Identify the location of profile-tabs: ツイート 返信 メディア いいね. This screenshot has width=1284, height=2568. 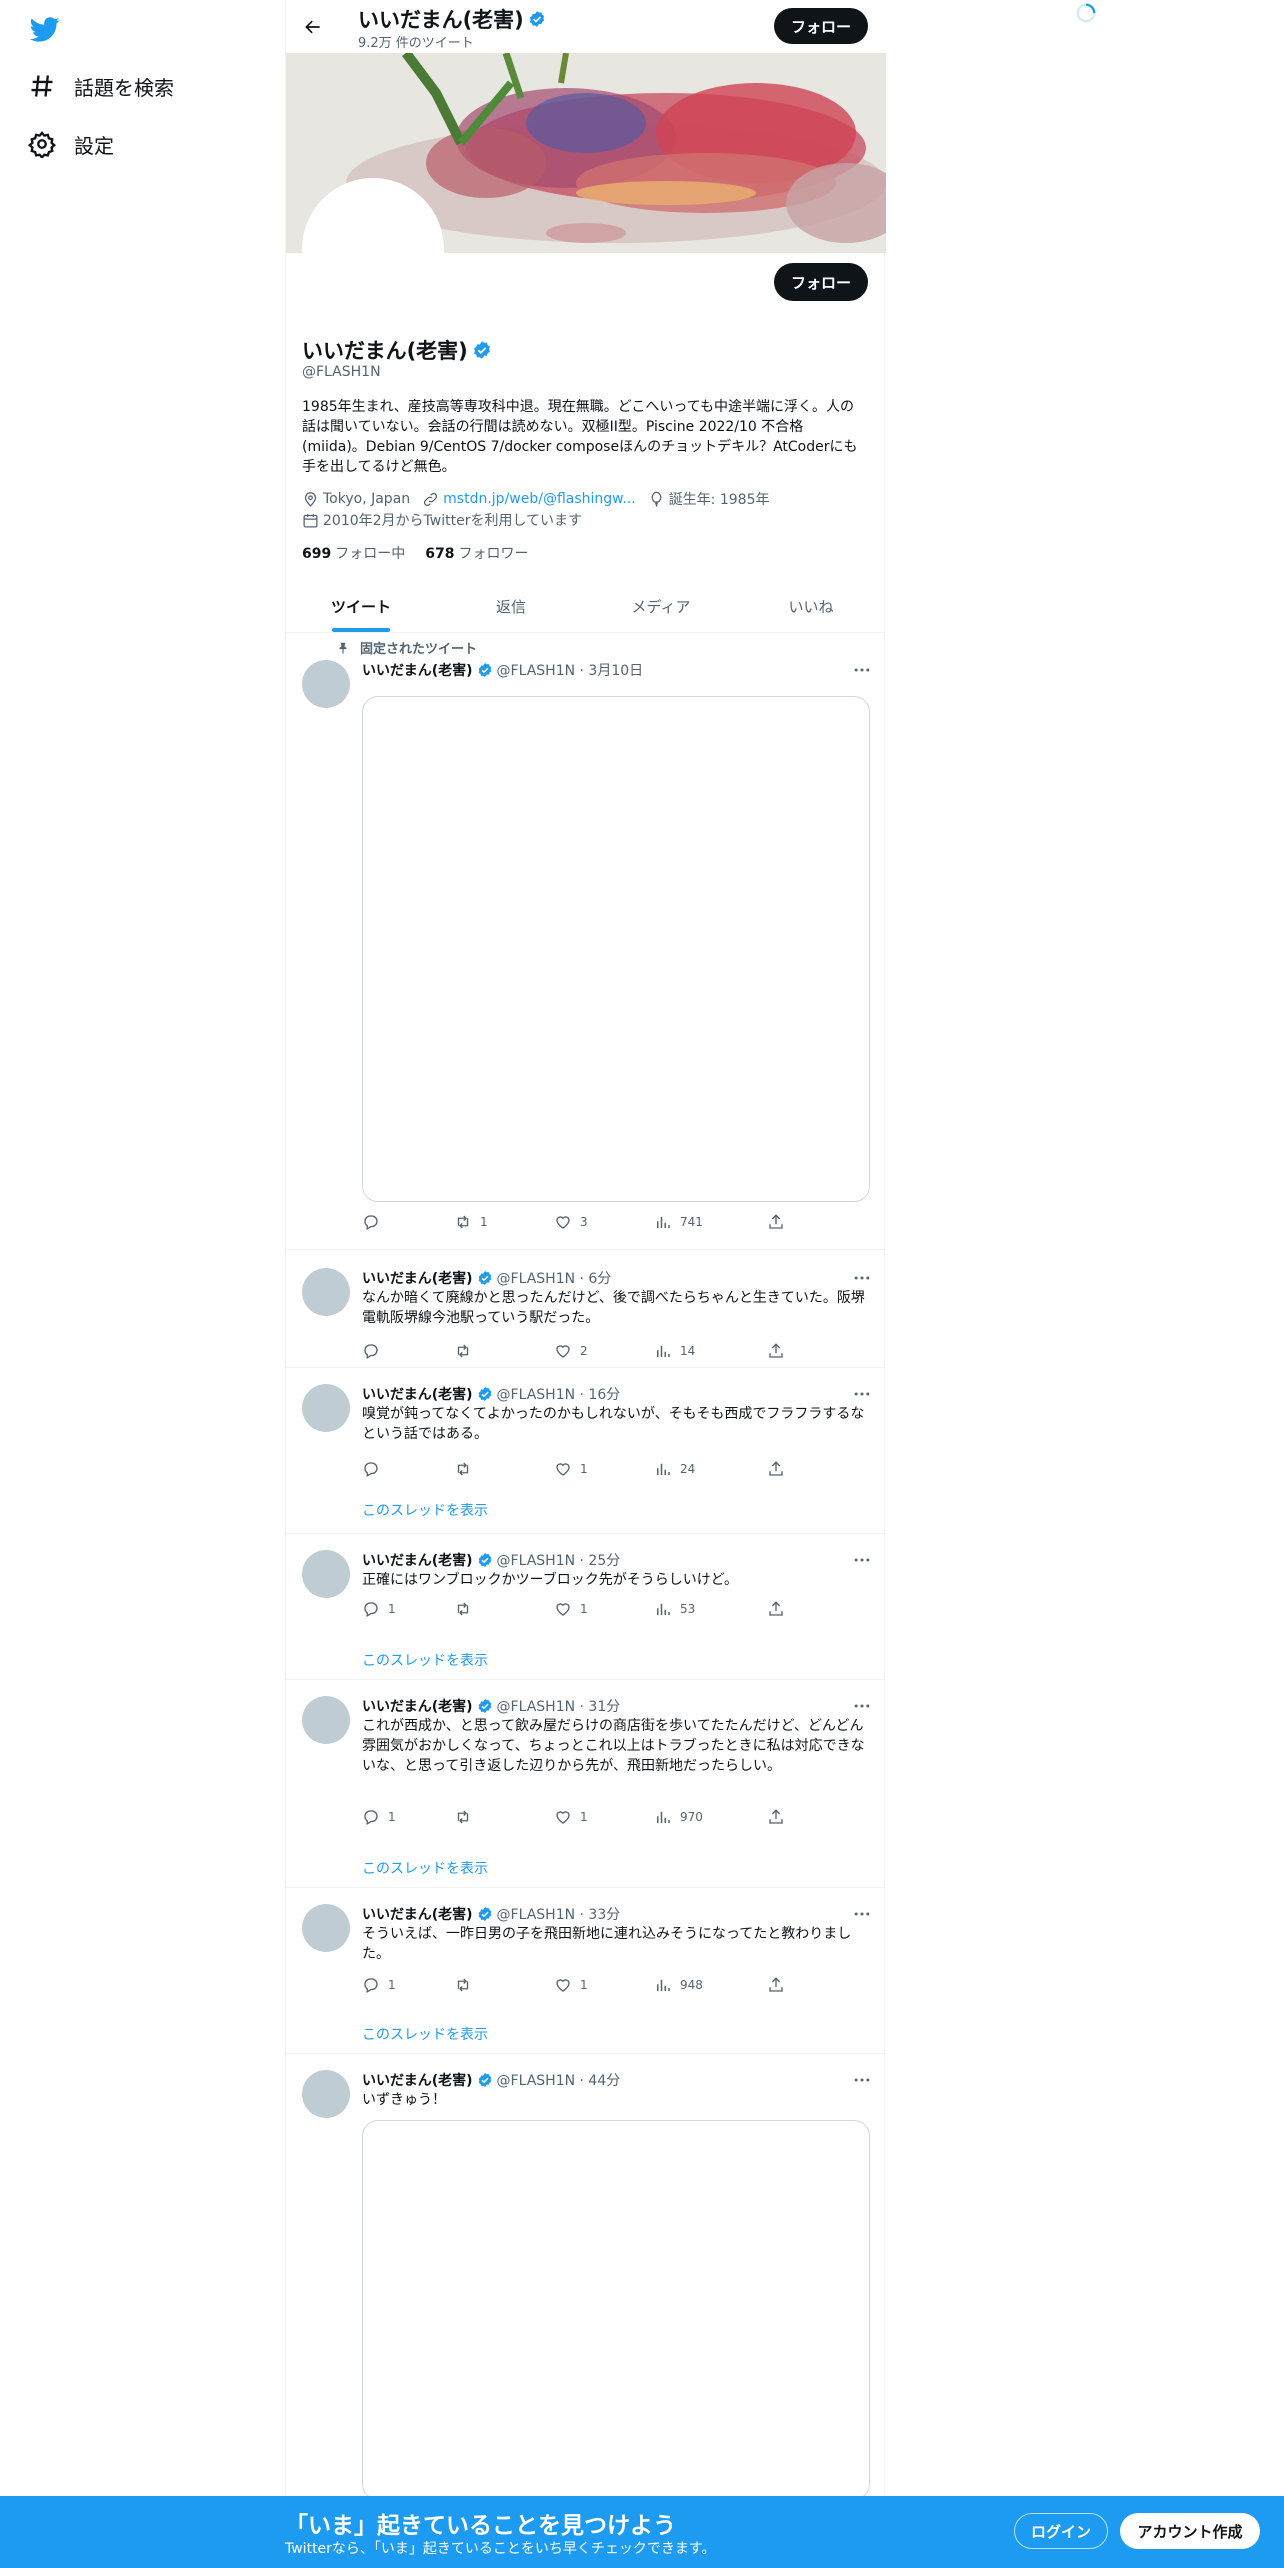
(586, 606).